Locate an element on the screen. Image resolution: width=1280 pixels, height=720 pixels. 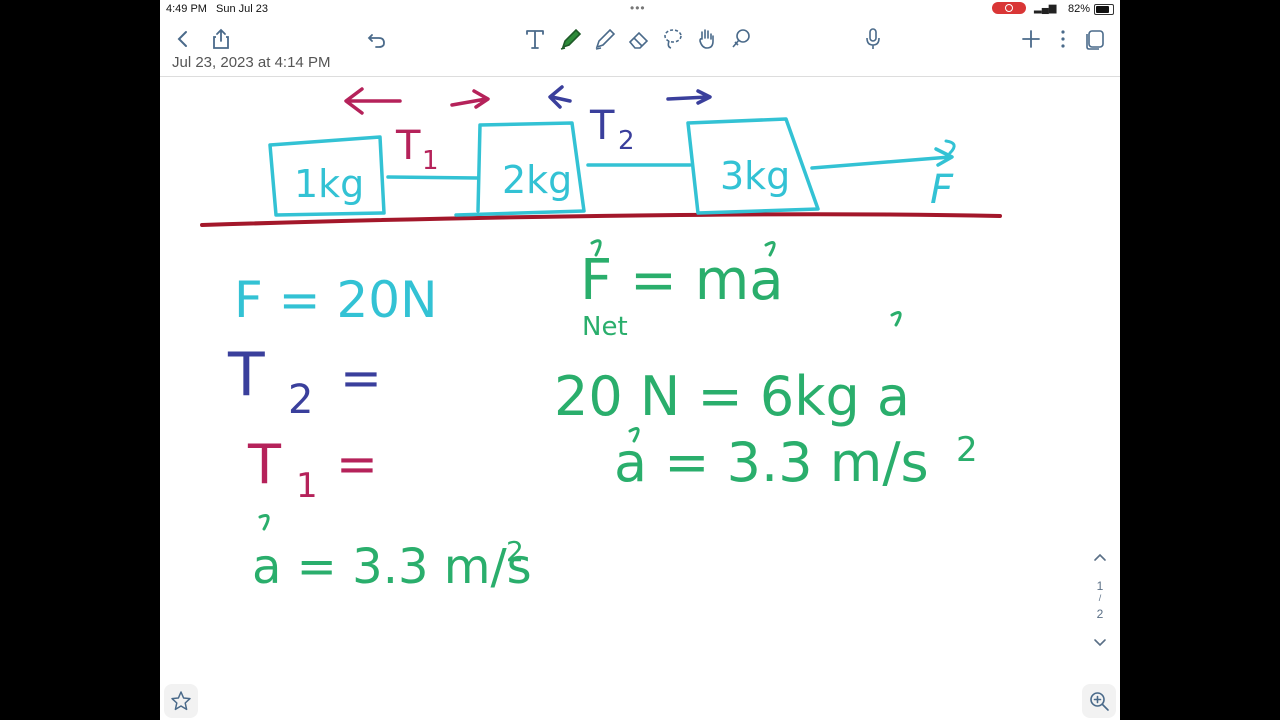
hand-icon is located at coordinates (706, 39).